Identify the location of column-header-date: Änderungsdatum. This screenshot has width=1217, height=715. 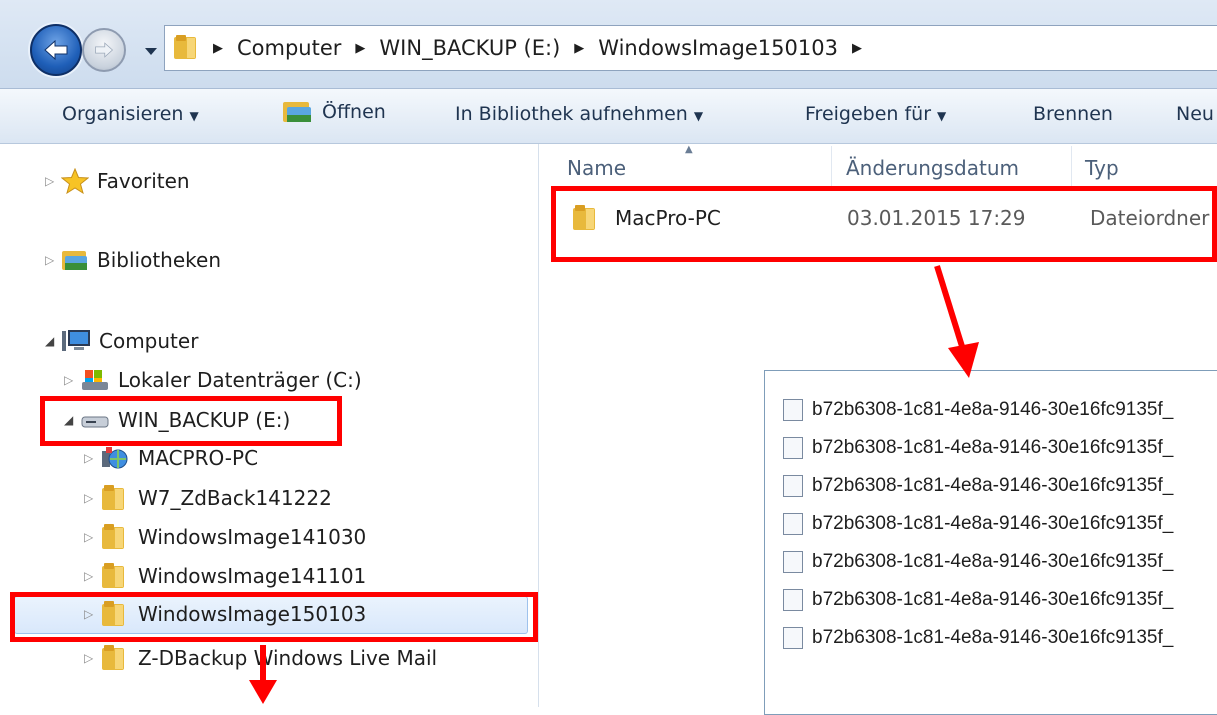
(932, 168).